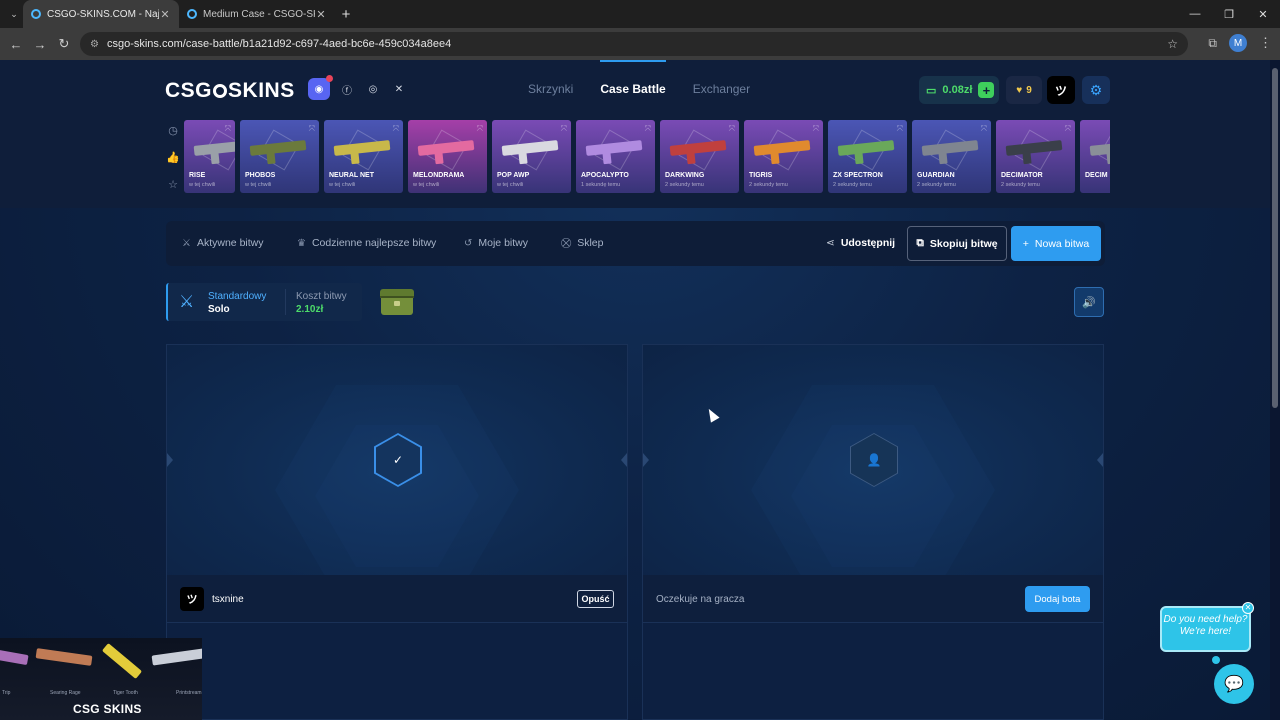 The image size is (1280, 720). I want to click on thumbs-up-icon: 👍, so click(173, 157).